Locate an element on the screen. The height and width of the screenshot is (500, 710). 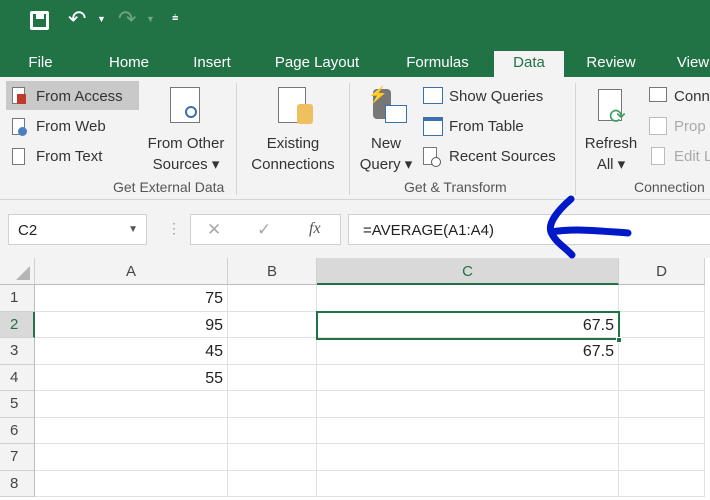
annotation-arrow-shaft is located at coordinates (589, 231).